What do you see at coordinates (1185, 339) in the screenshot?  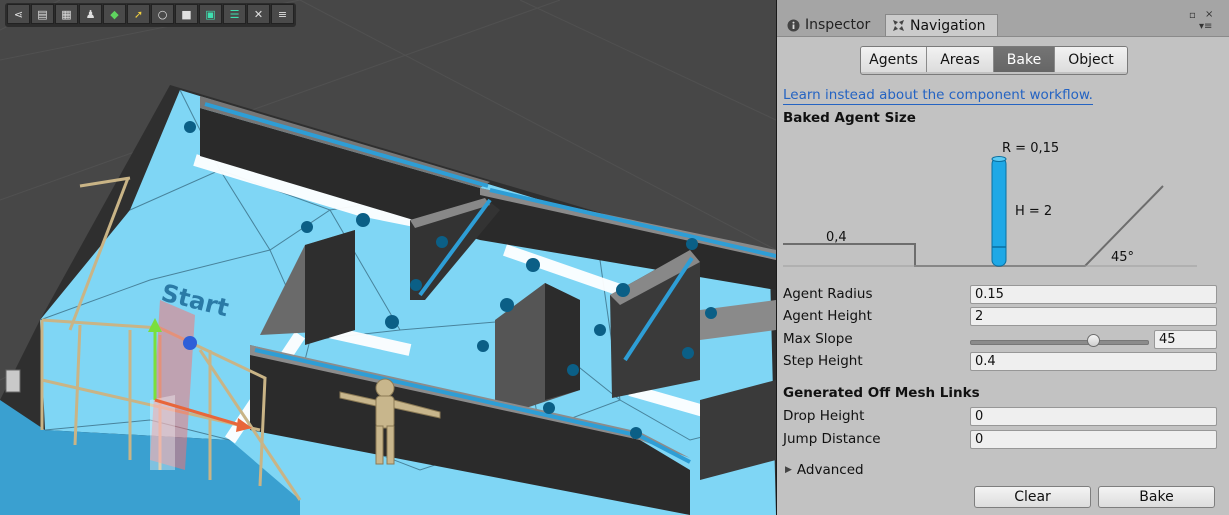 I see `max-slope-field: 45` at bounding box center [1185, 339].